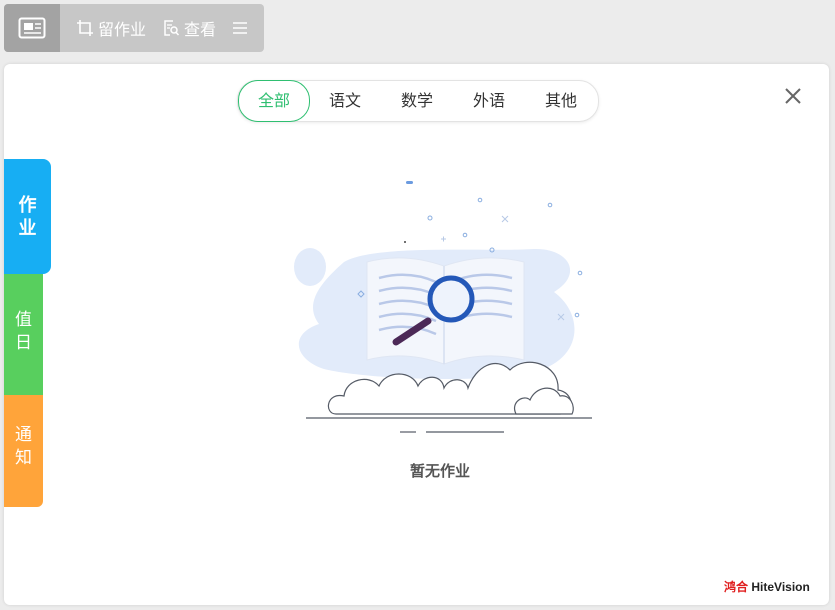  What do you see at coordinates (736, 587) in the screenshot?
I see `brand-mark: 鸿合` at bounding box center [736, 587].